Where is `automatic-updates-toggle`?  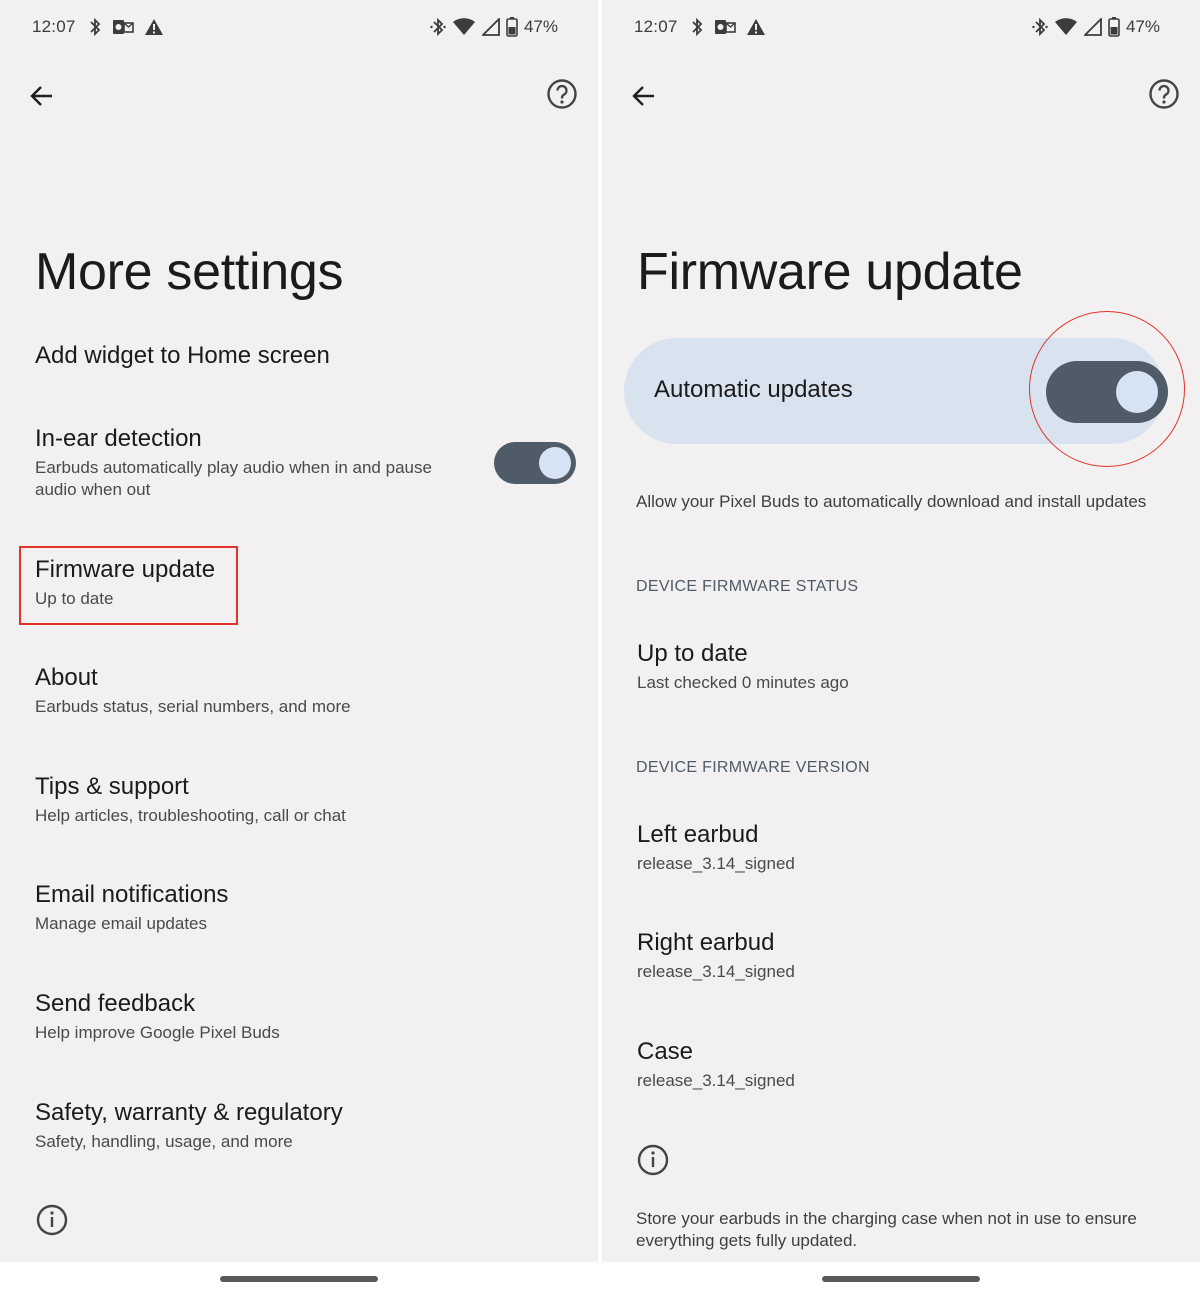 automatic-updates-toggle is located at coordinates (1107, 392).